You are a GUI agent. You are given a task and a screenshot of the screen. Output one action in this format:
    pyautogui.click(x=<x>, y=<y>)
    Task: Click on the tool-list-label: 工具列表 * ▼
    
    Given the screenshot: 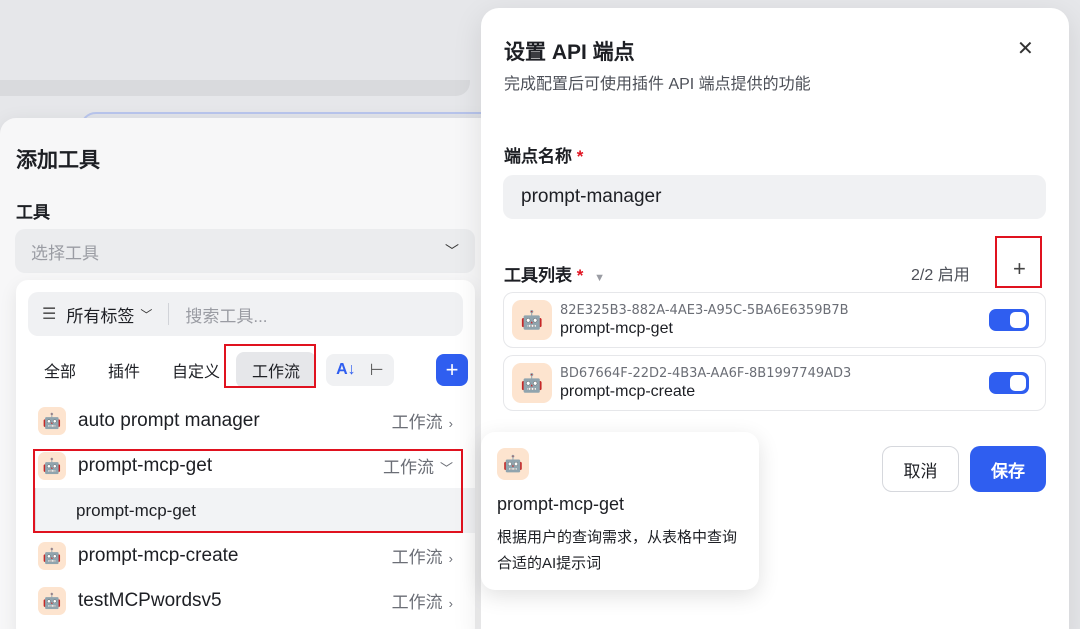 What is the action you would take?
    pyautogui.click(x=554, y=273)
    